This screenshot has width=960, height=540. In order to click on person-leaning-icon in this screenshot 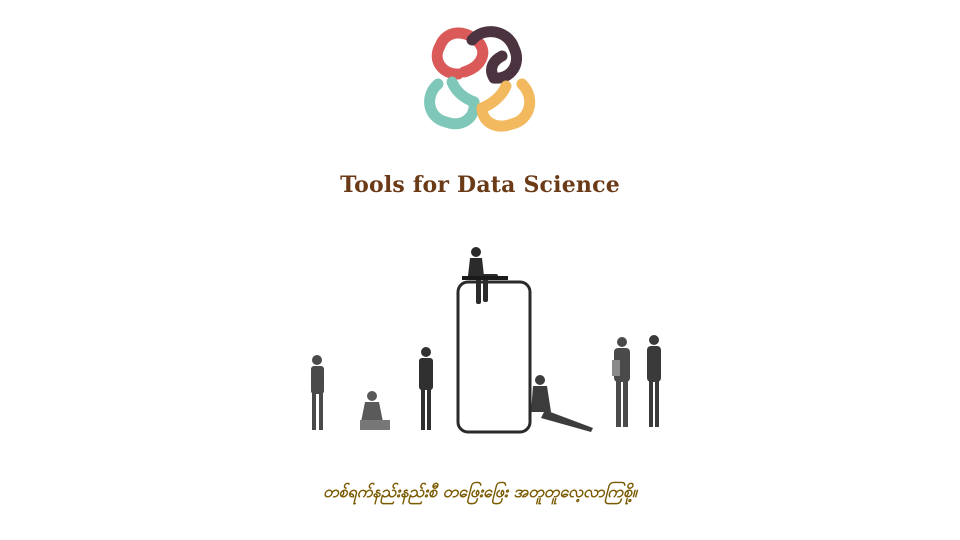, I will do `click(562, 403)`.